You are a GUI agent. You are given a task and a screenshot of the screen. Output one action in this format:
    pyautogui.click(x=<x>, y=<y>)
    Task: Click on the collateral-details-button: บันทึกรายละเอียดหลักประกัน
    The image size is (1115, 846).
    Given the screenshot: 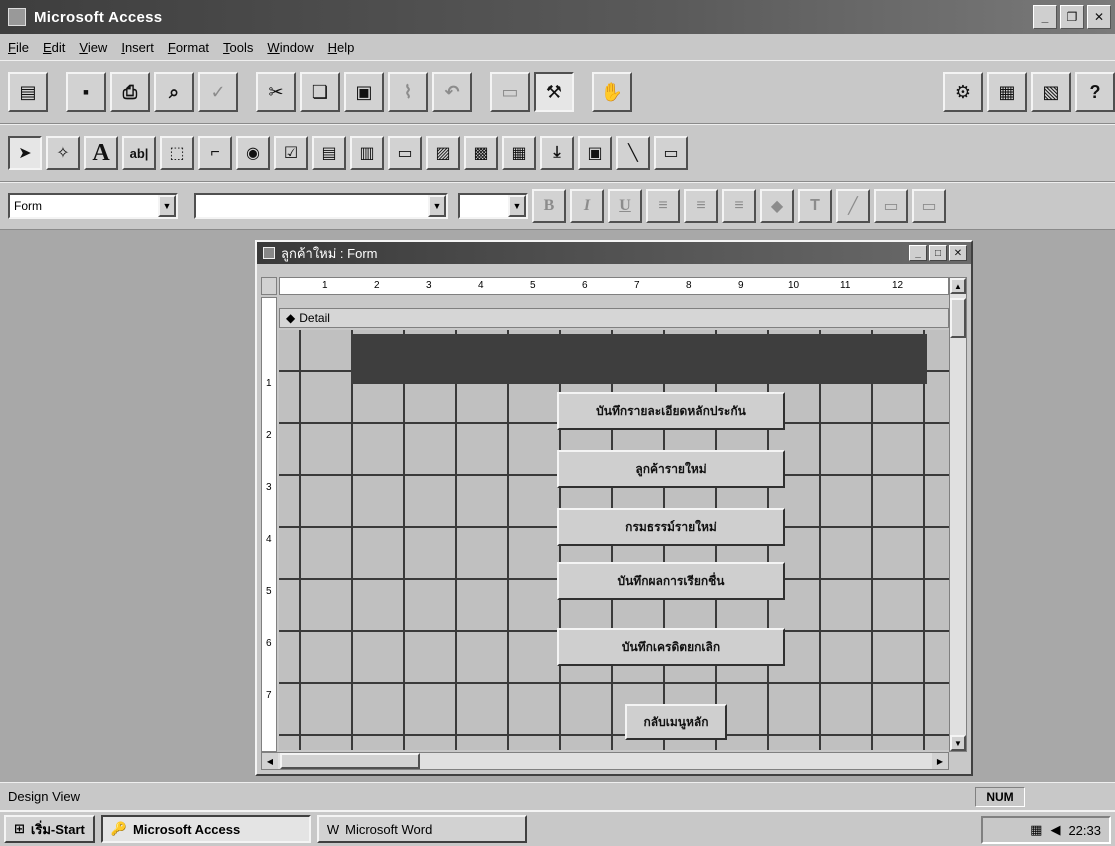 What is the action you would take?
    pyautogui.click(x=671, y=411)
    